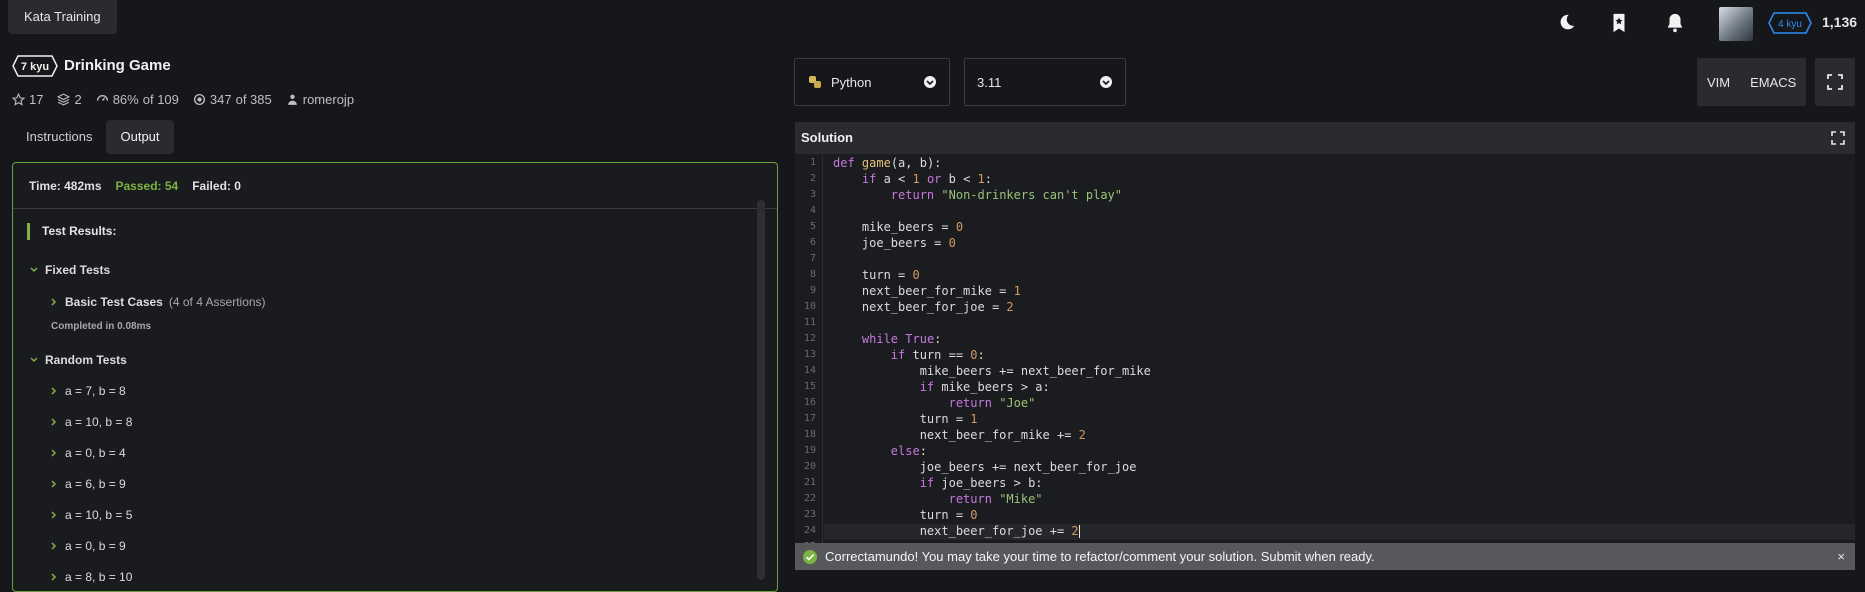 This screenshot has height=592, width=1865. What do you see at coordinates (1773, 82) in the screenshot?
I see `emacs-mode-button: EMACS` at bounding box center [1773, 82].